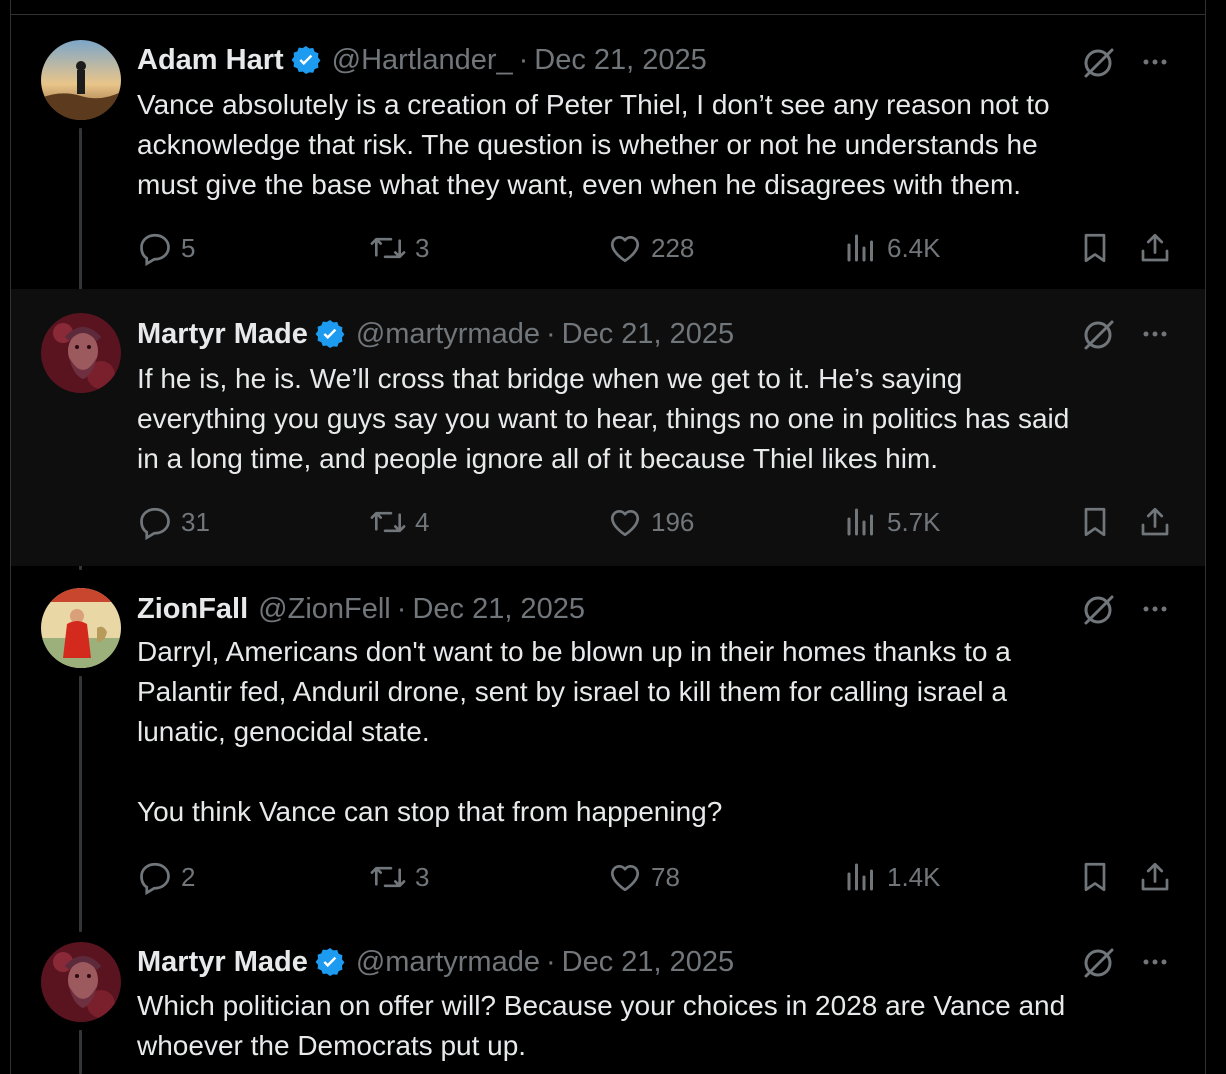 The width and height of the screenshot is (1226, 1074). I want to click on like-count: 78, so click(665, 876).